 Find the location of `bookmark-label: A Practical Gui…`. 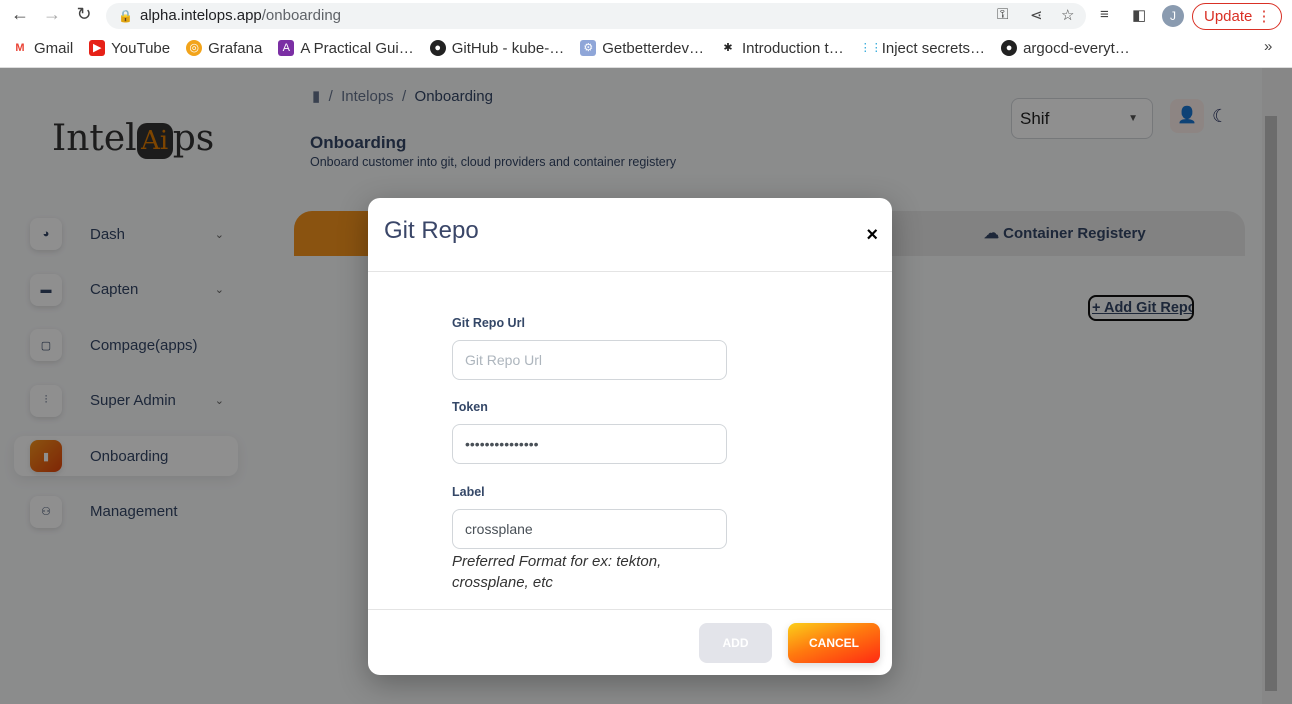

bookmark-label: A Practical Gui… is located at coordinates (357, 48).